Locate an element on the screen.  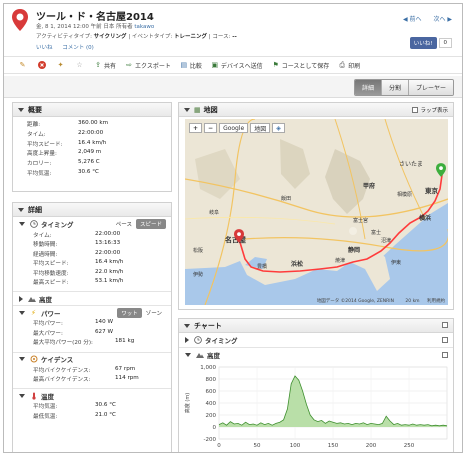
activity-type-value: サイクリング is located at coordinates (110, 37).